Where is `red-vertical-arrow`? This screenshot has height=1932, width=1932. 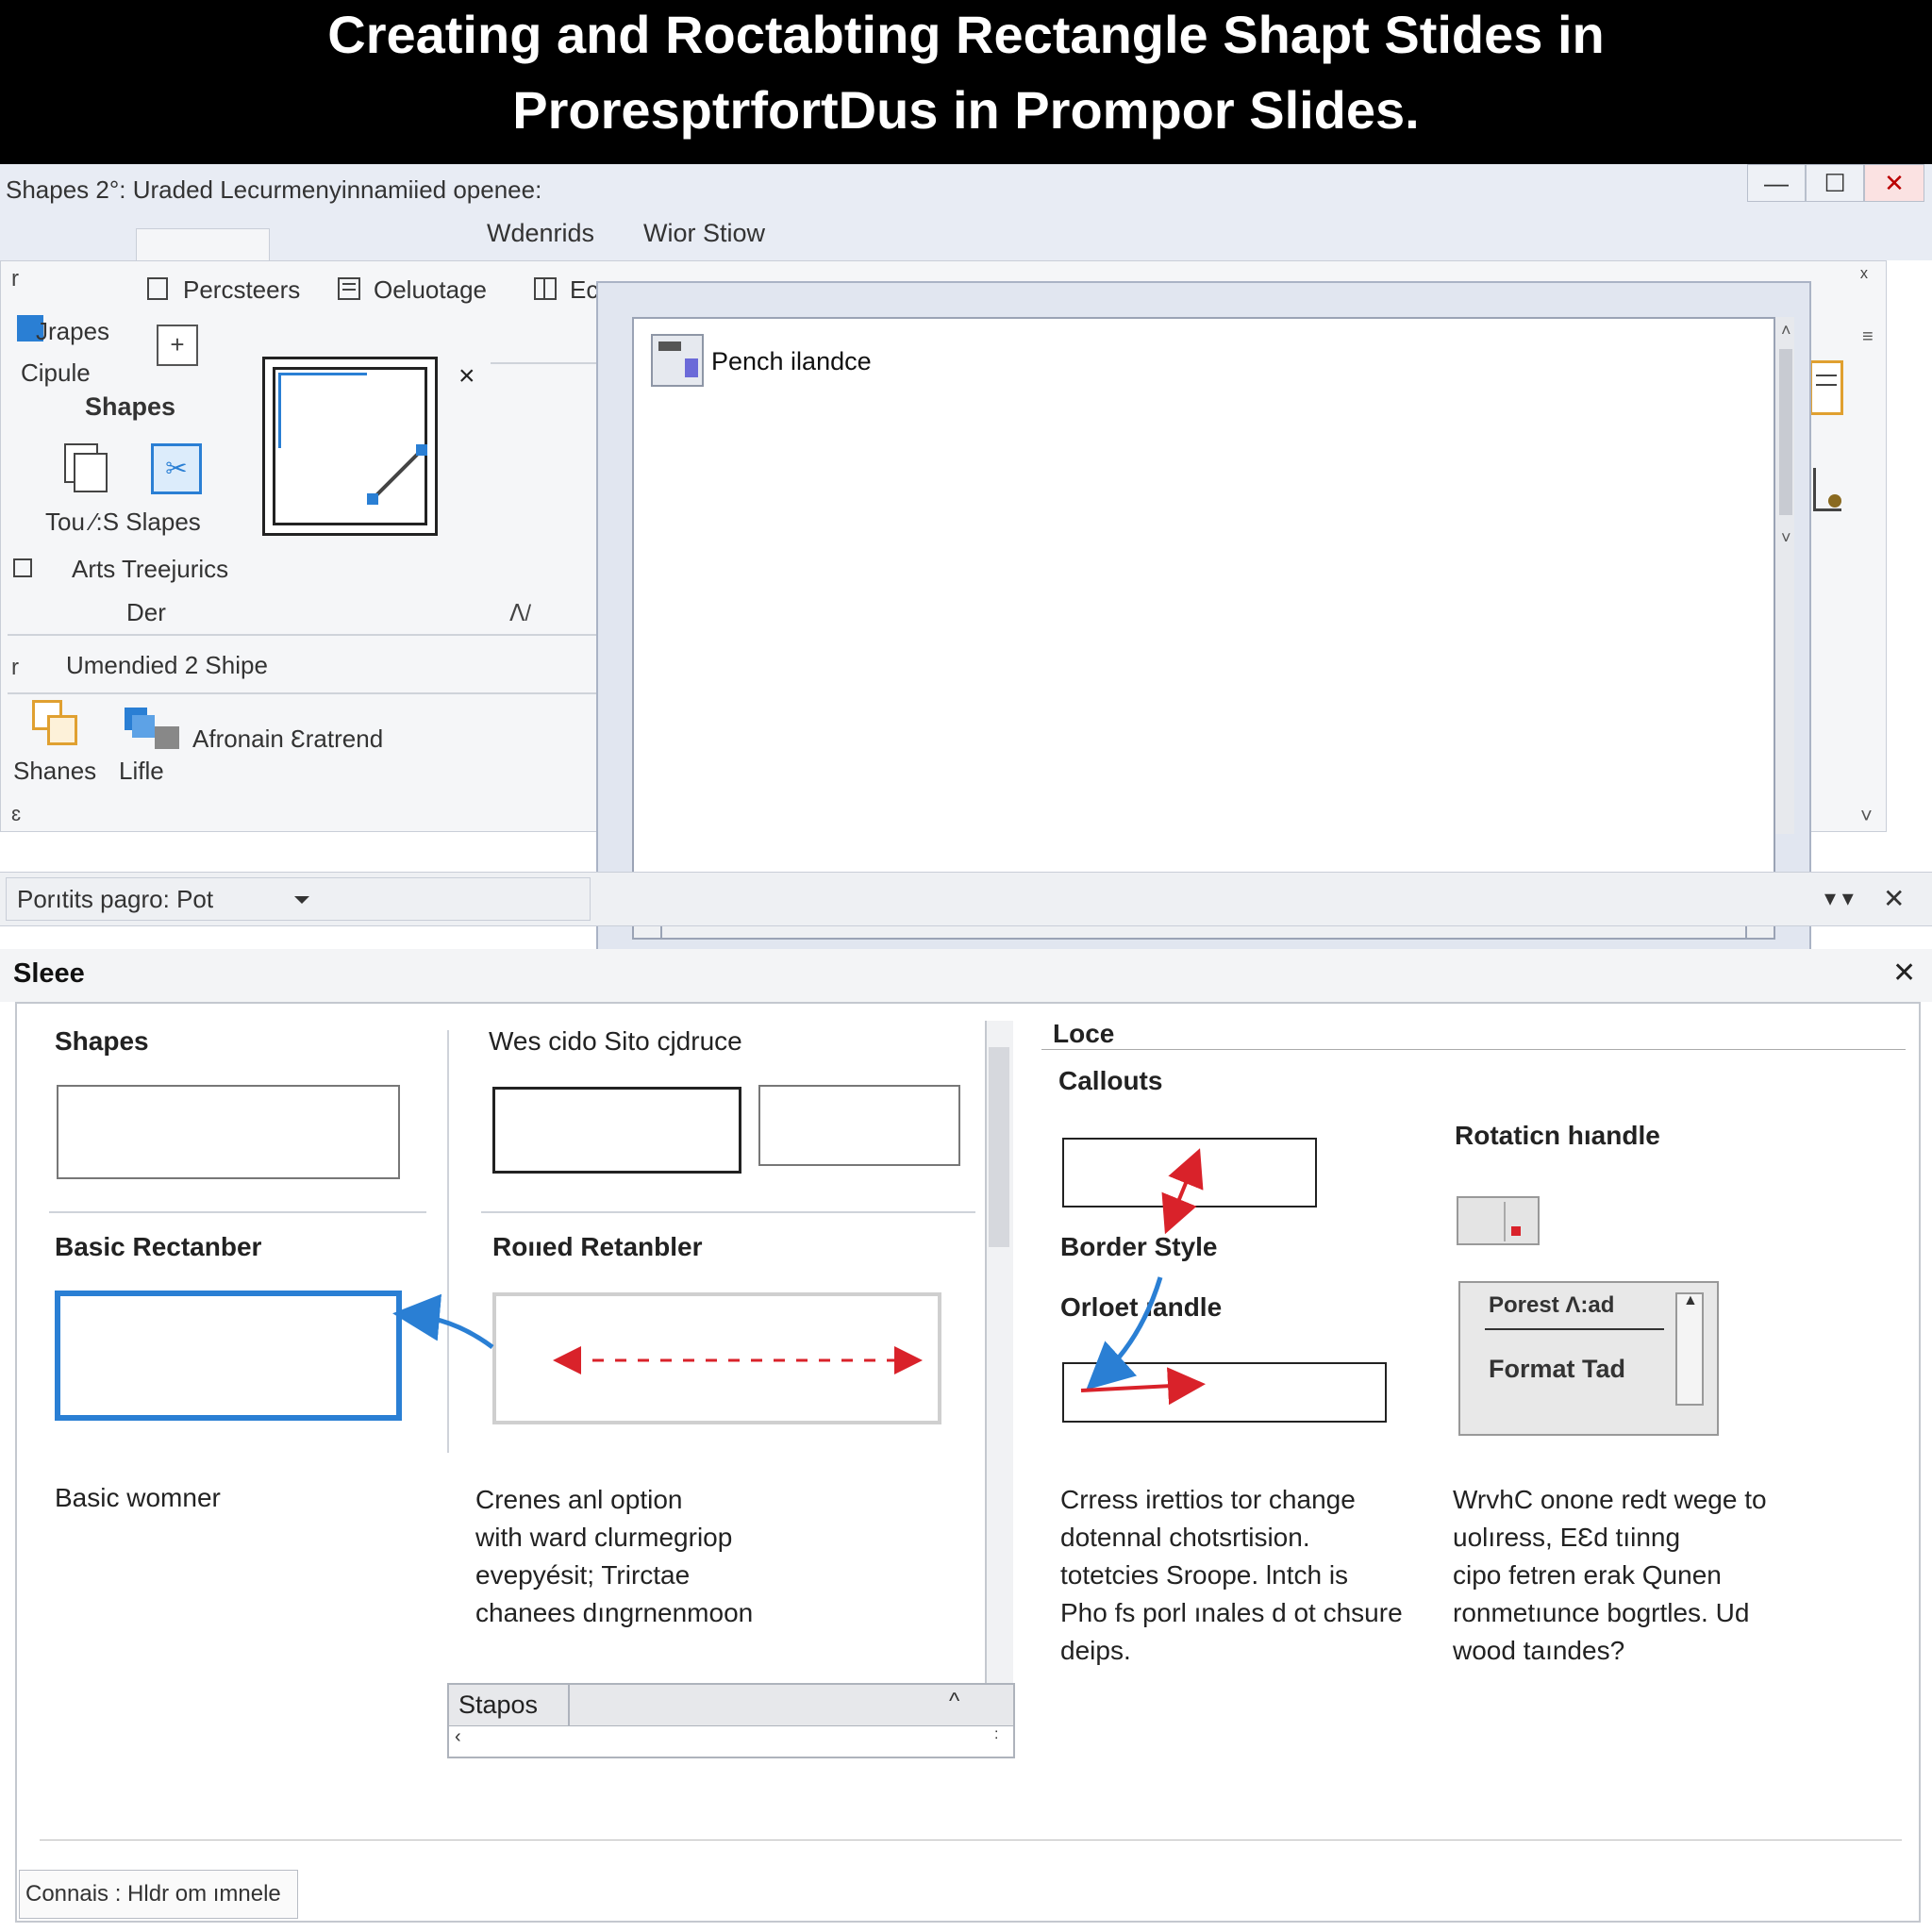
red-vertical-arrow is located at coordinates (1182, 1191).